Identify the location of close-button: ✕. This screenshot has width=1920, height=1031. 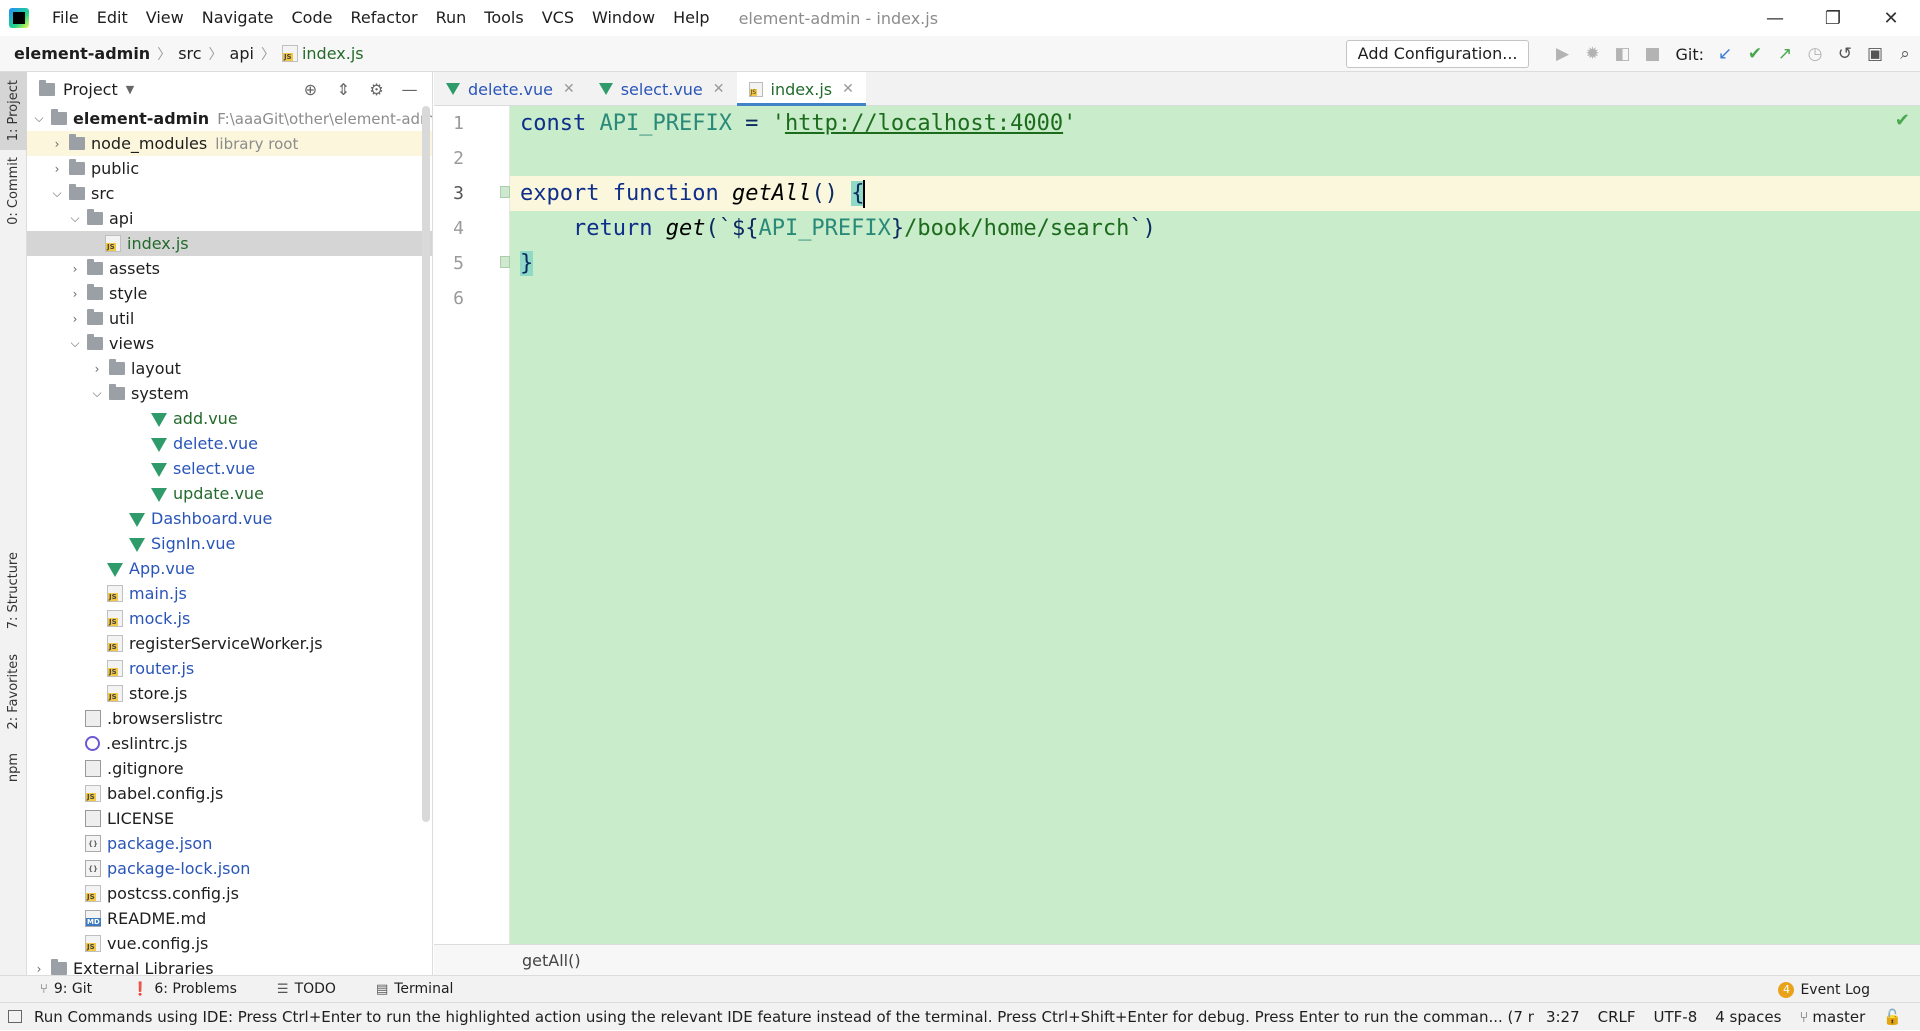
(1891, 18).